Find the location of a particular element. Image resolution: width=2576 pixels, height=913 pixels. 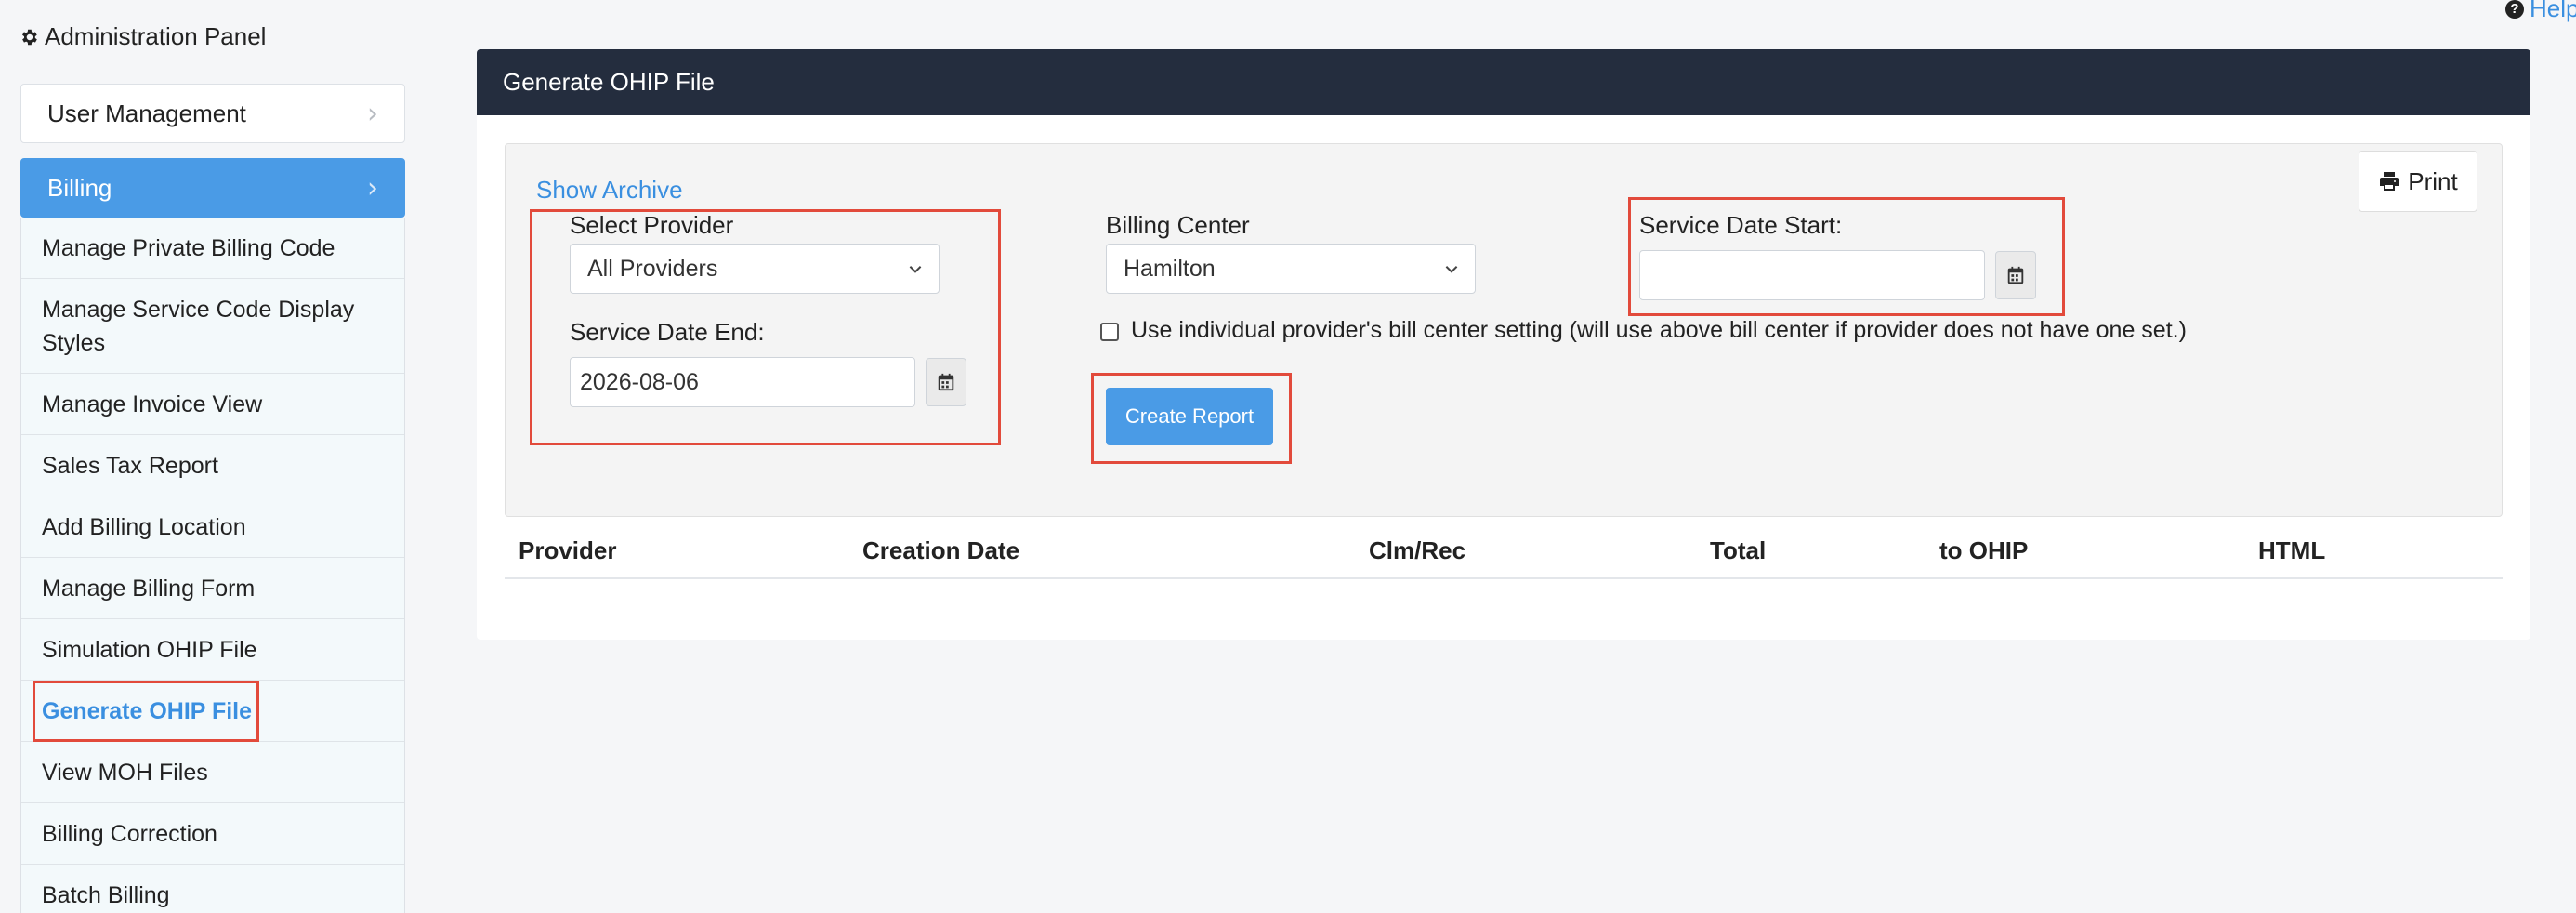

sidebar-item-simulation-ohip-file: Simulation OHIP File is located at coordinates (212, 650).